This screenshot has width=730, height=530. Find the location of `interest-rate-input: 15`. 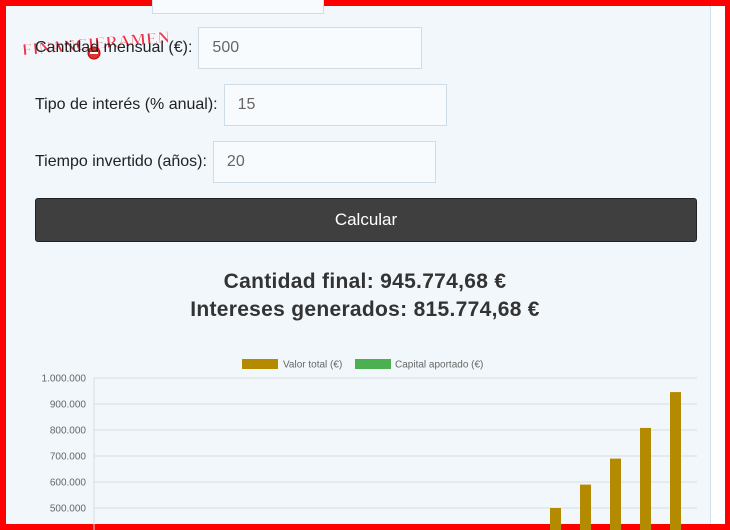

interest-rate-input: 15 is located at coordinates (335, 105).